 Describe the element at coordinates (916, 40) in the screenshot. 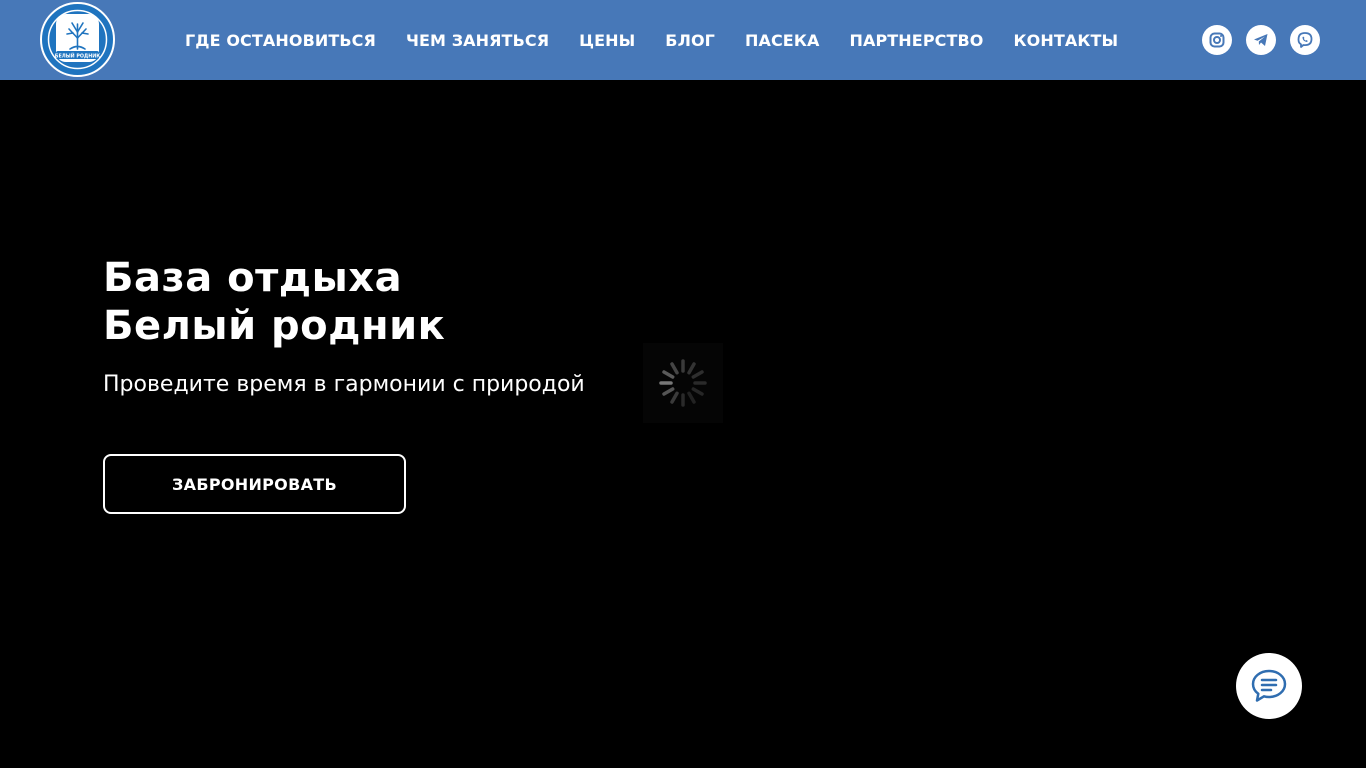

I see `nav-item-partnership: ПАРТНЕРСТВО` at that location.